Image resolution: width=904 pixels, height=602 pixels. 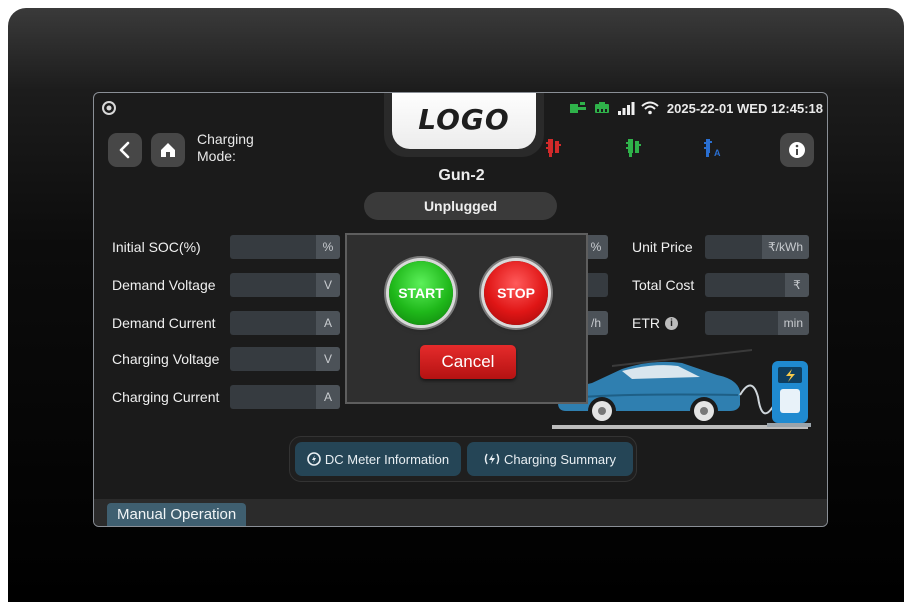 I want to click on charging-voltage-field: V, so click(x=285, y=359).